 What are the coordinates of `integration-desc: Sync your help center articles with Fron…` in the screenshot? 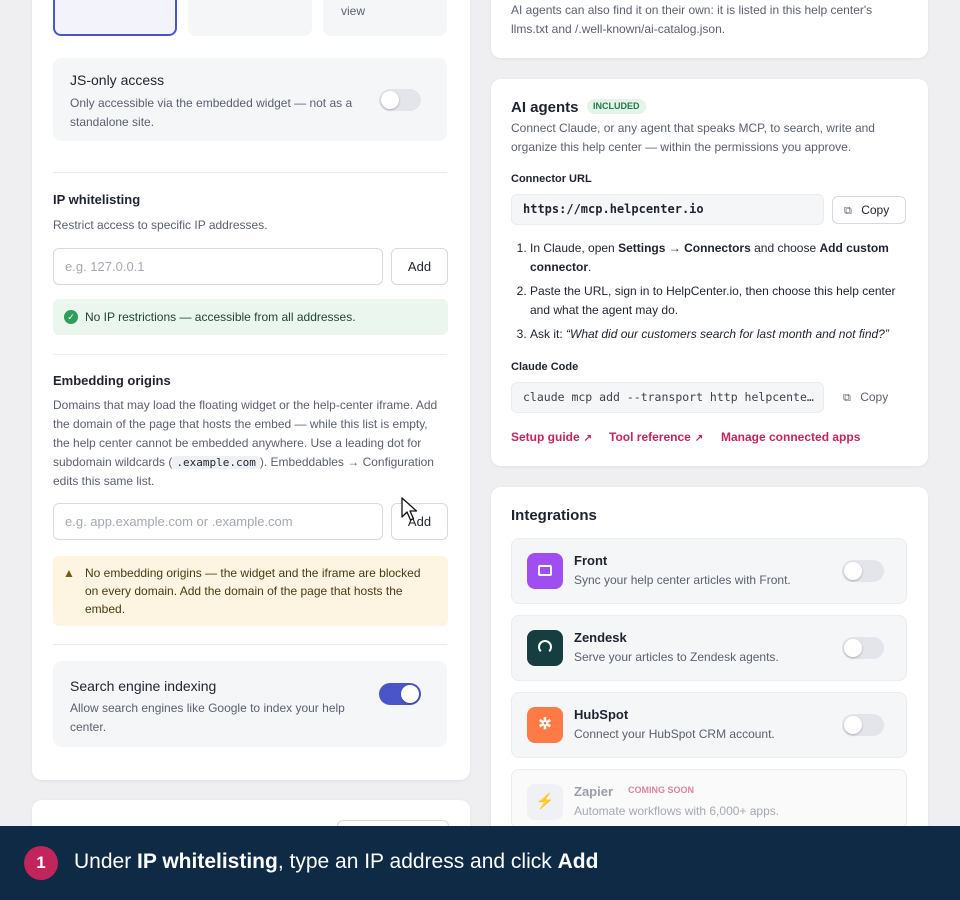 It's located at (682, 580).